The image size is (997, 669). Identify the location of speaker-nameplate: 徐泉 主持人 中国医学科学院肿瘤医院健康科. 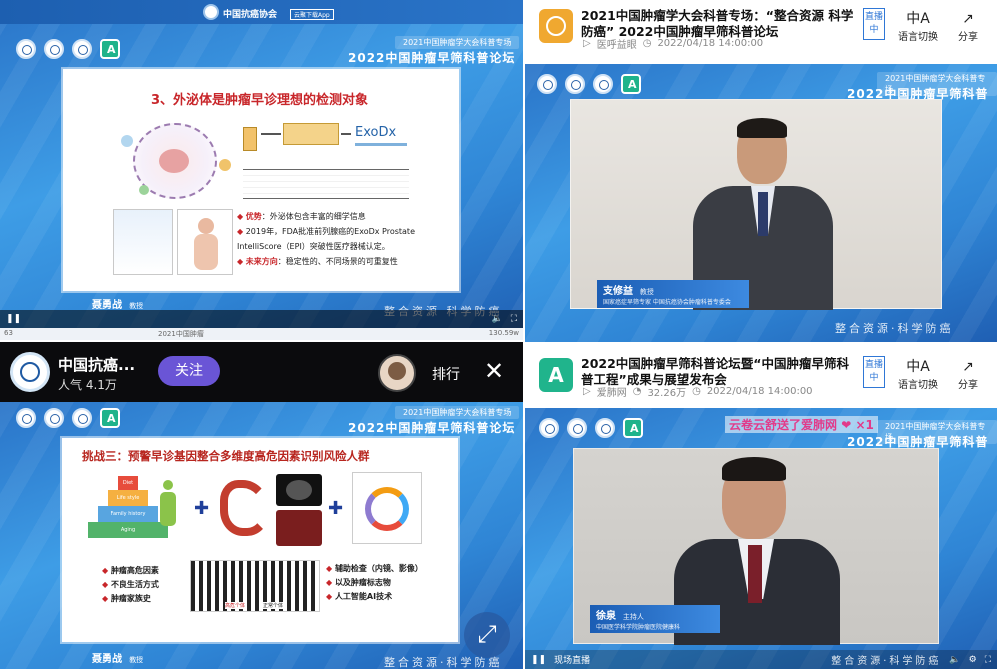
(655, 619).